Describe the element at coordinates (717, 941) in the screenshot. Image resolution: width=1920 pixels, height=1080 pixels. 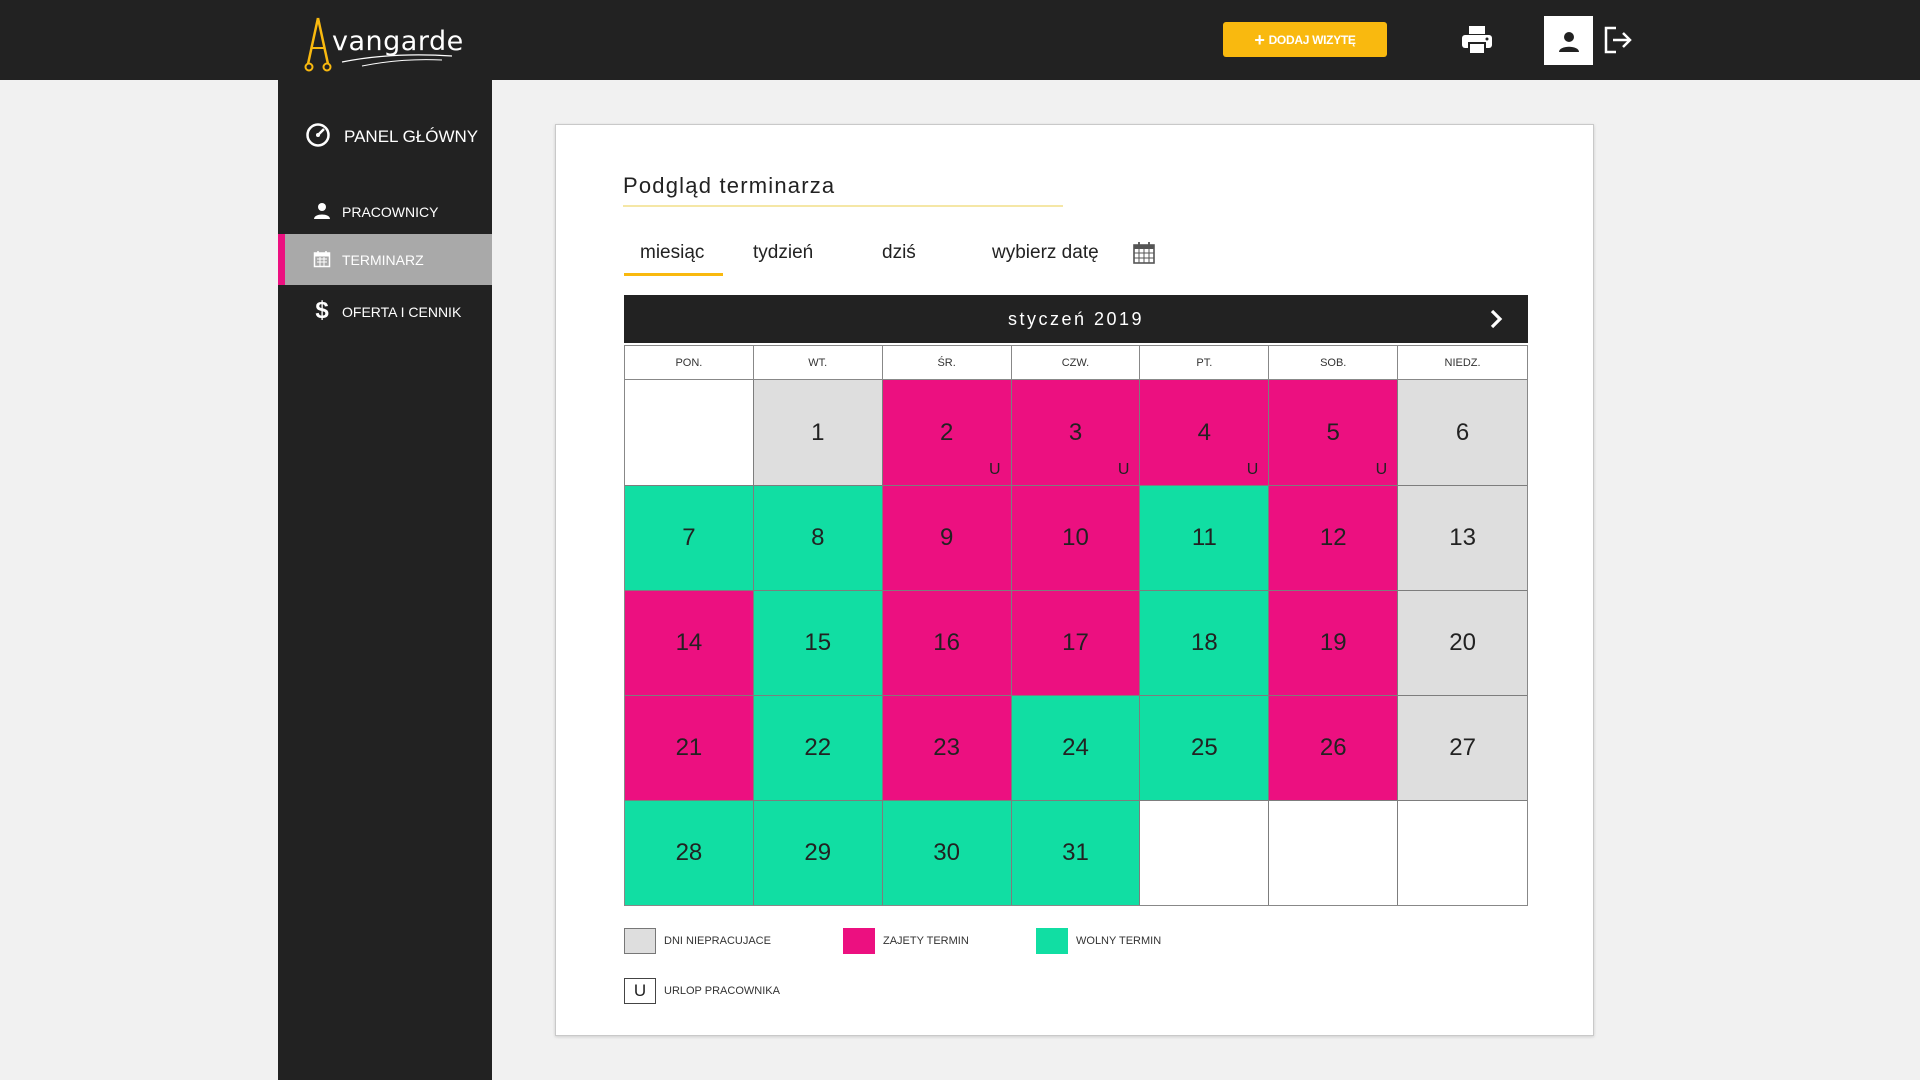
I see `legend-label: DNI NIEPRACUJACE` at that location.